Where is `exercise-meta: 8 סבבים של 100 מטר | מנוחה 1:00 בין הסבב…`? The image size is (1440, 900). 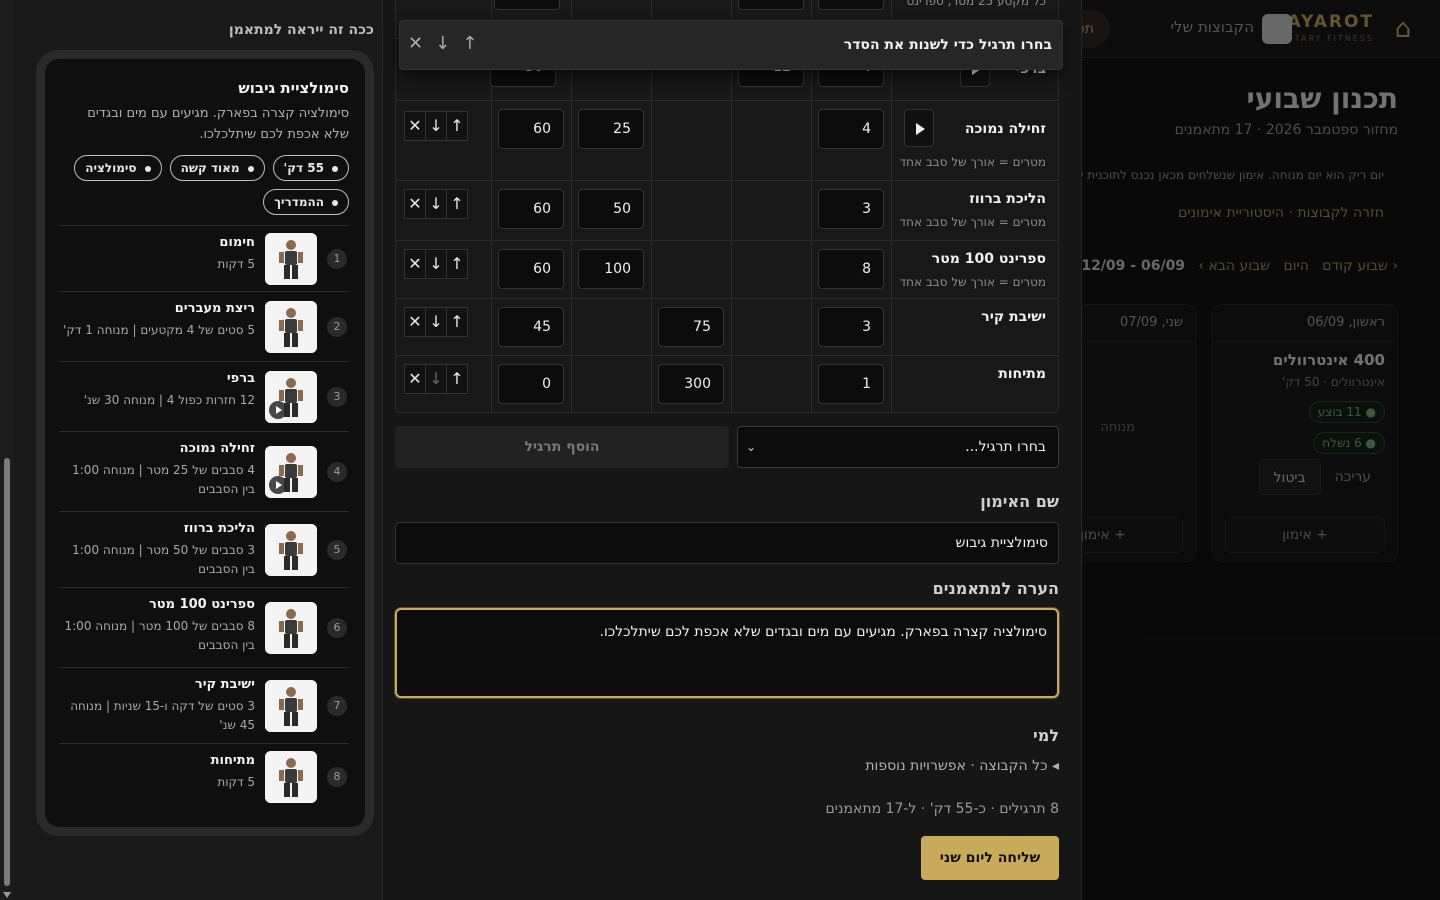
exercise-meta: 8 סבבים של 100 מטר | מנוחה 1:00 בין הסבב… is located at coordinates (160, 635).